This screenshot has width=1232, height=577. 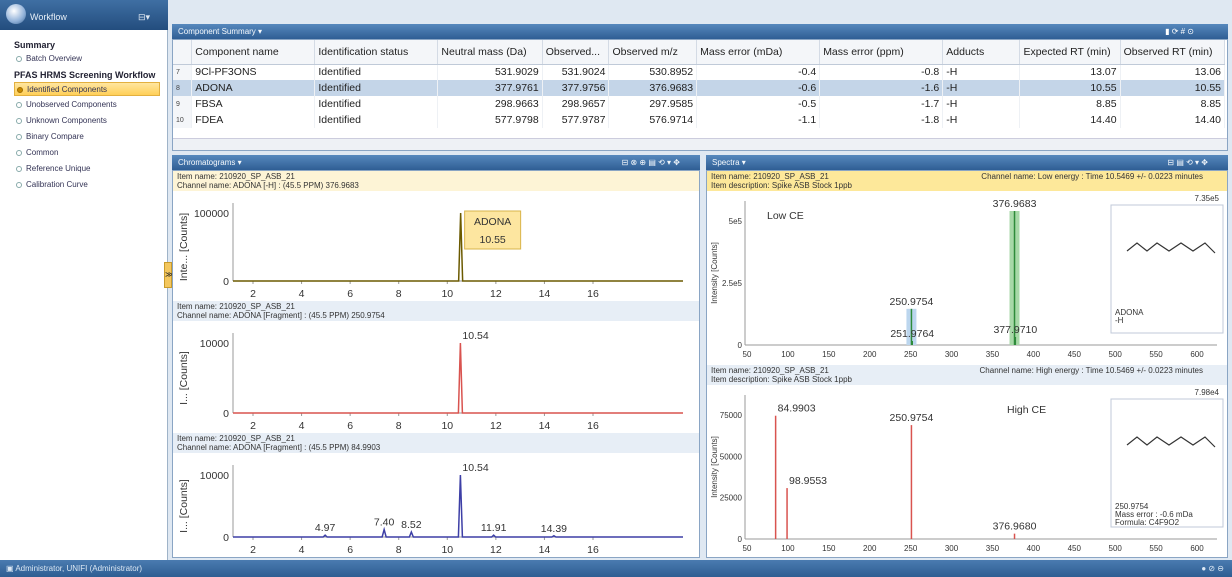 What do you see at coordinates (700, 144) in the screenshot?
I see `horizontal-scrollbar` at bounding box center [700, 144].